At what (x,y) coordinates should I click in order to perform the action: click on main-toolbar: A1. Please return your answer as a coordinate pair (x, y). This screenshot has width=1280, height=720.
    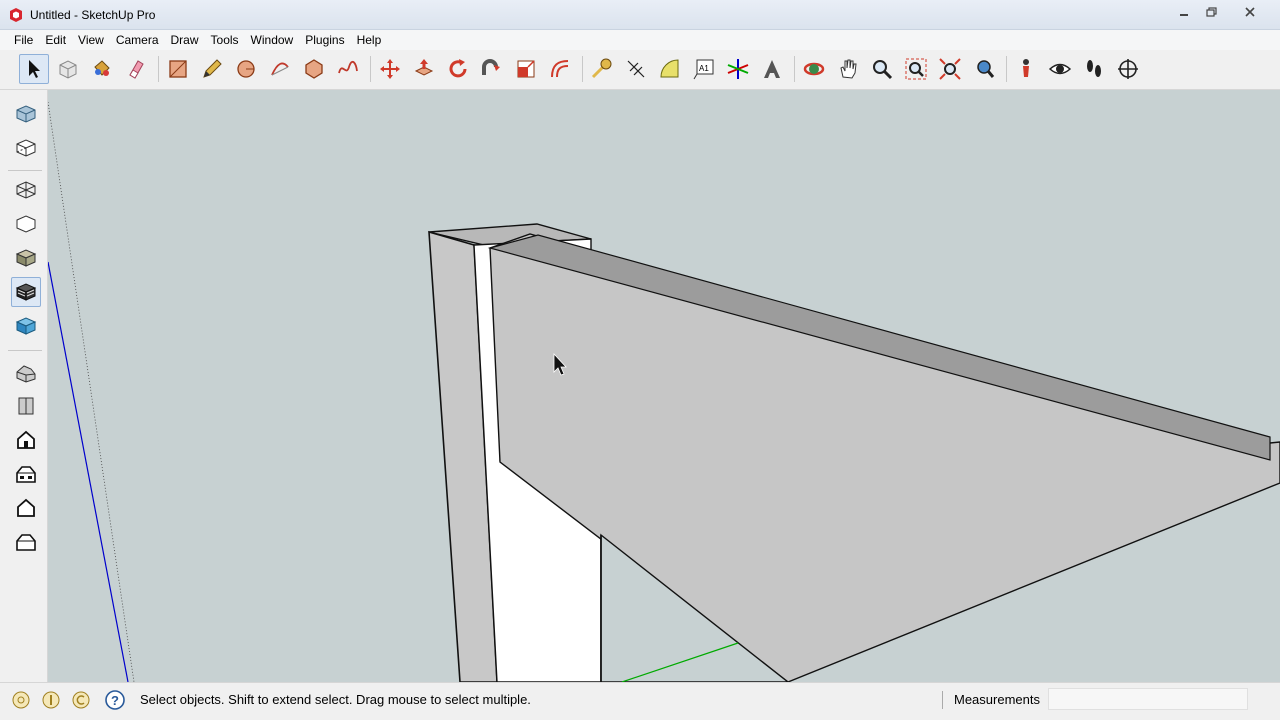
    Looking at the image, I should click on (640, 70).